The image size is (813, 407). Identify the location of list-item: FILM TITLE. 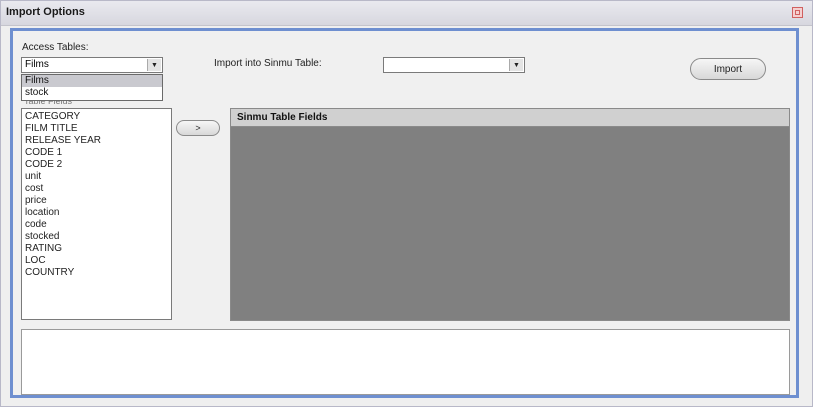
(98, 129).